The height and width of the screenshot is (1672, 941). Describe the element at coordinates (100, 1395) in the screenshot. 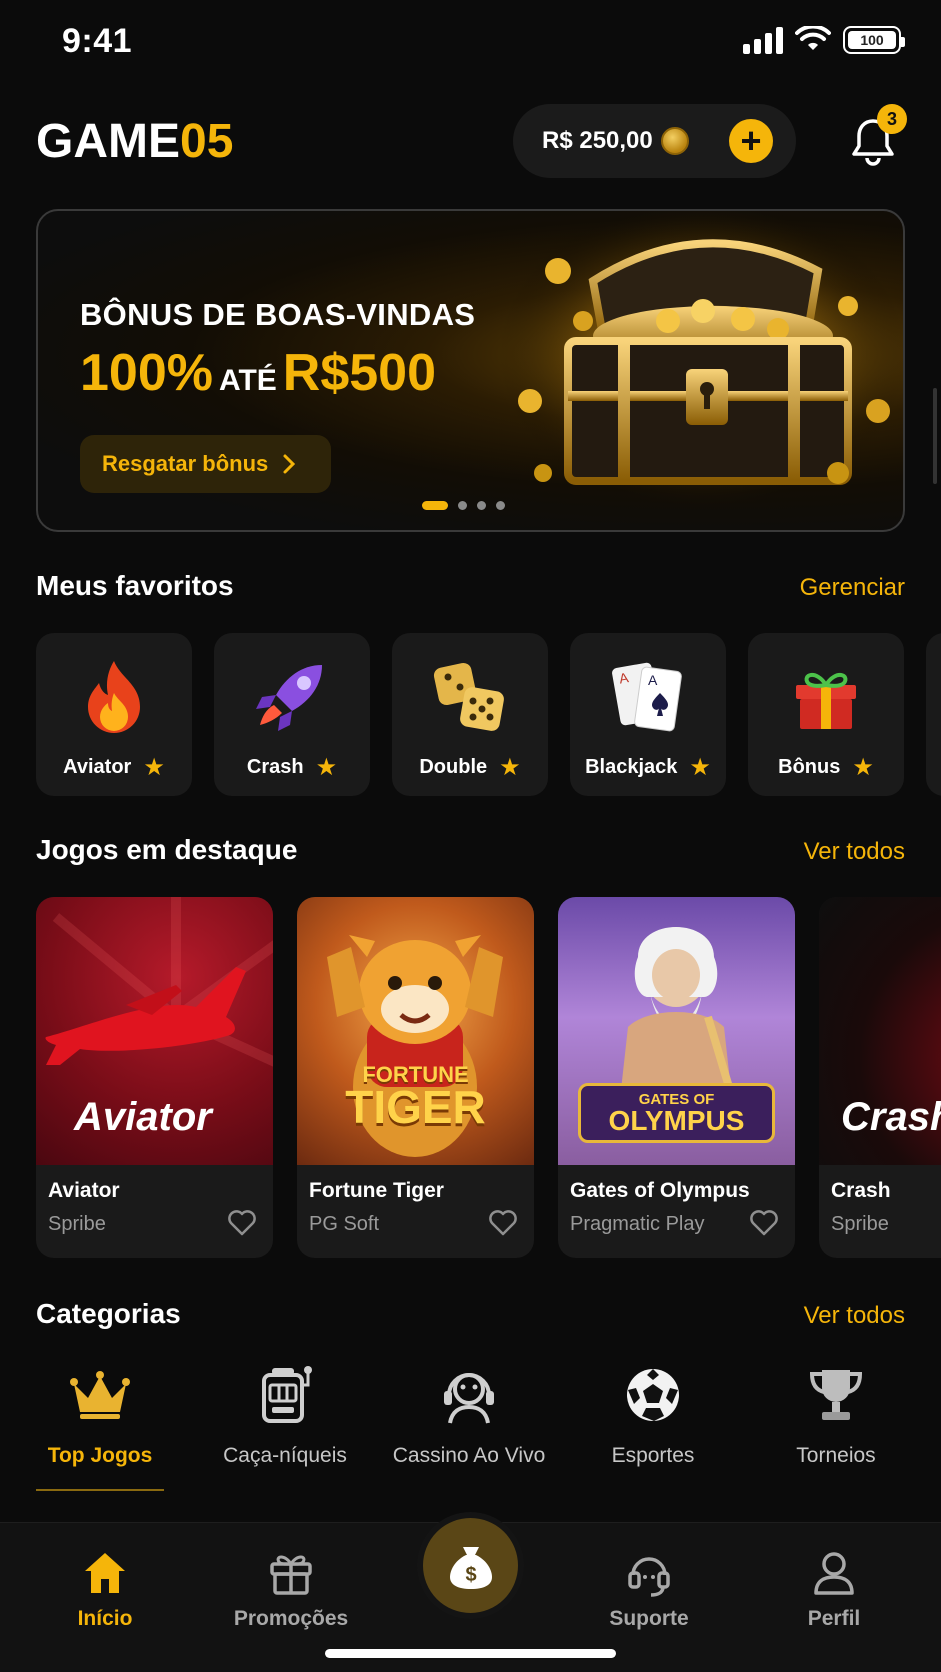

I see `crown-icon` at that location.